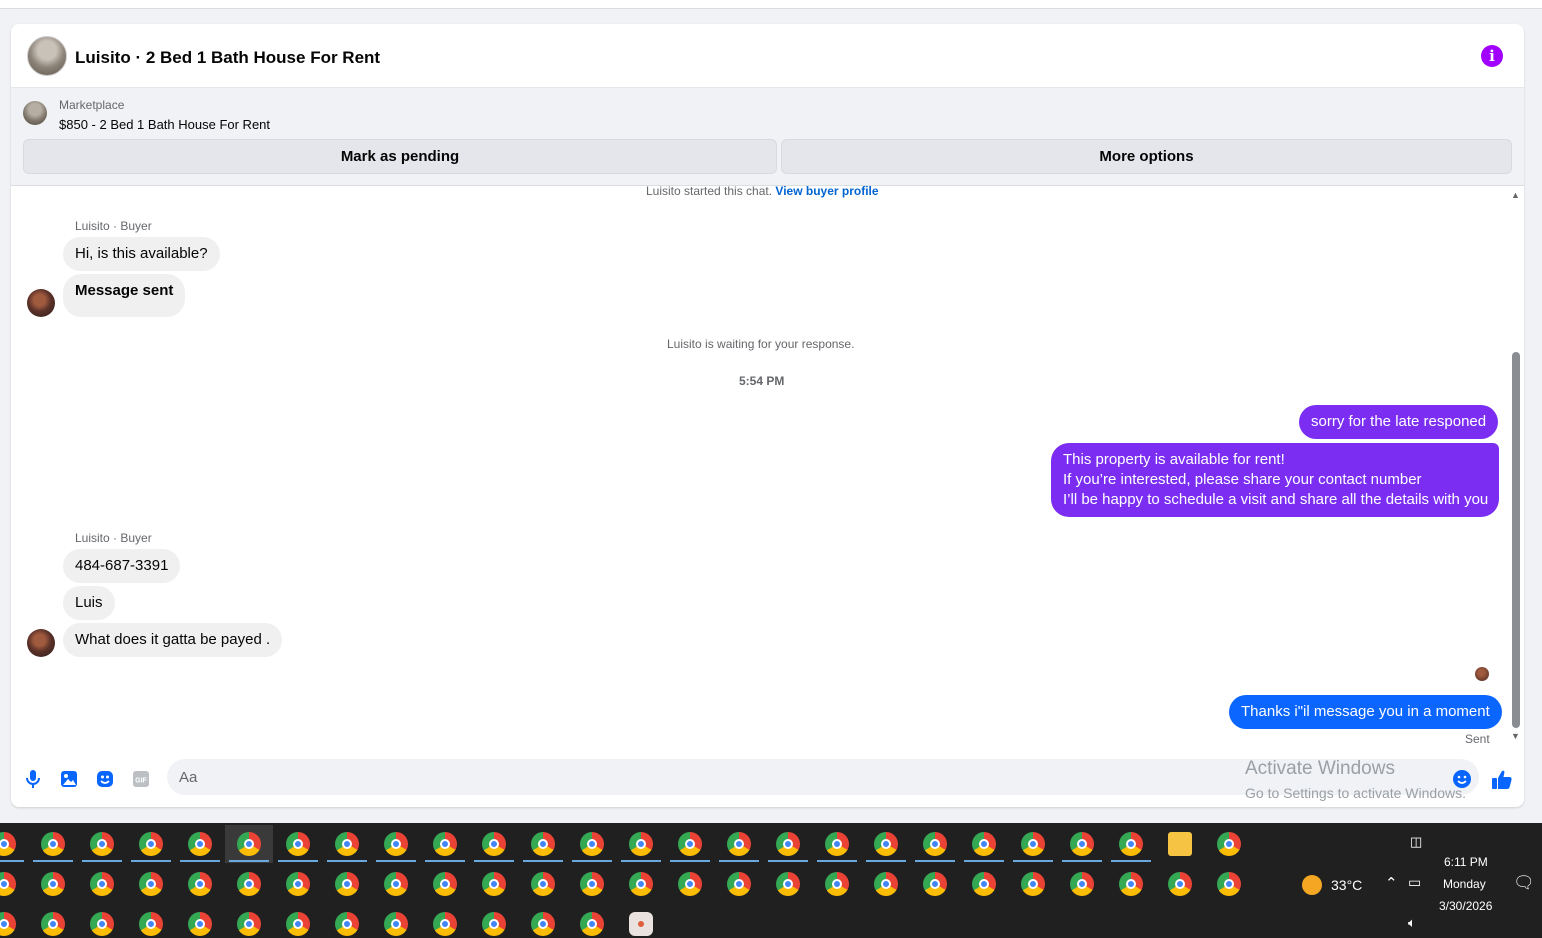 The width and height of the screenshot is (1542, 938). I want to click on scroll-up-arrow-icon: ▲, so click(1515, 195).